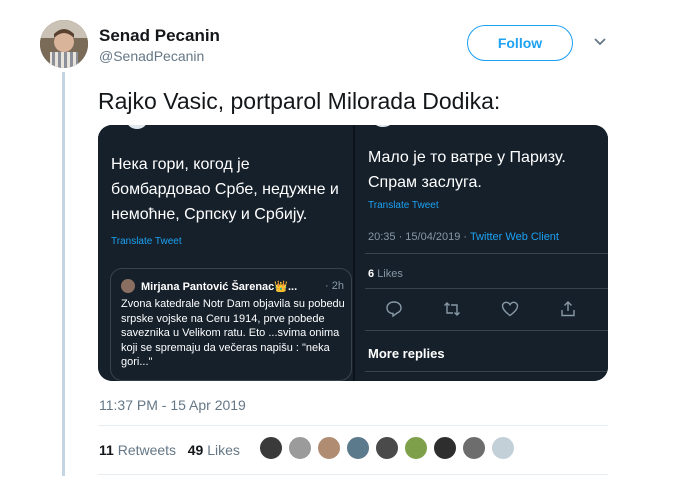 This screenshot has height=504, width=673. What do you see at coordinates (600, 42) in the screenshot?
I see `chevron-down-icon` at bounding box center [600, 42].